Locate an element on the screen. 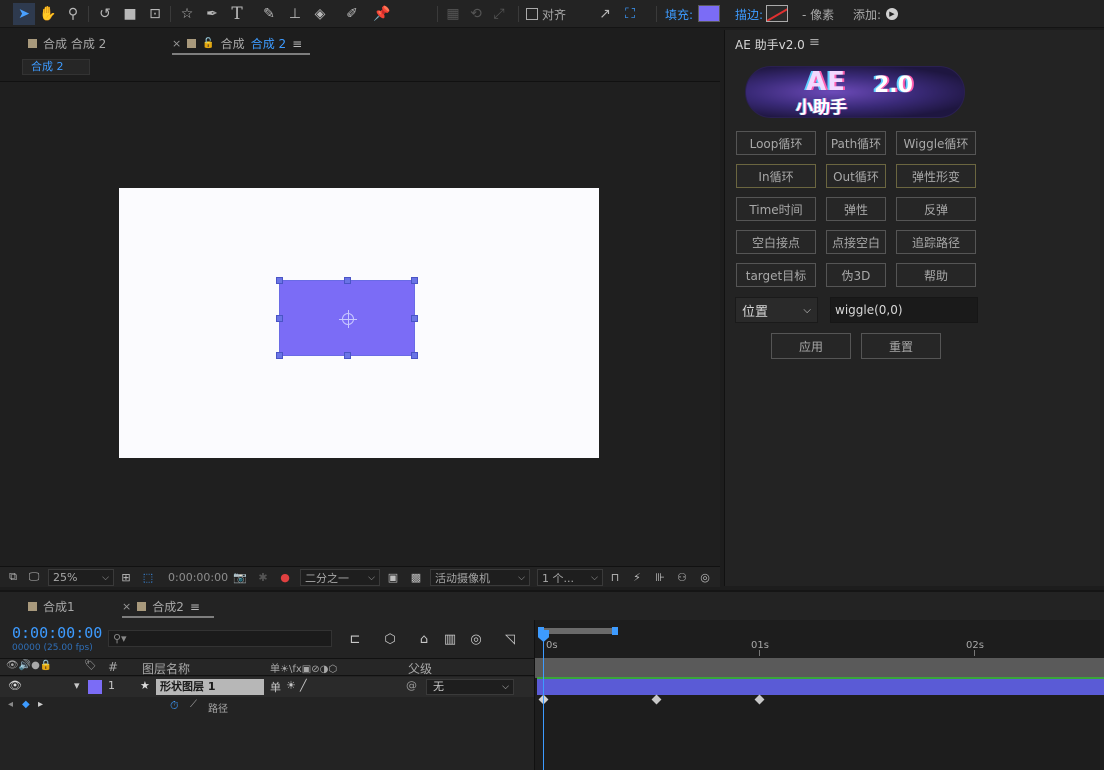 The image size is (1104, 770). layer-name: 形状图层 1 is located at coordinates (210, 687).